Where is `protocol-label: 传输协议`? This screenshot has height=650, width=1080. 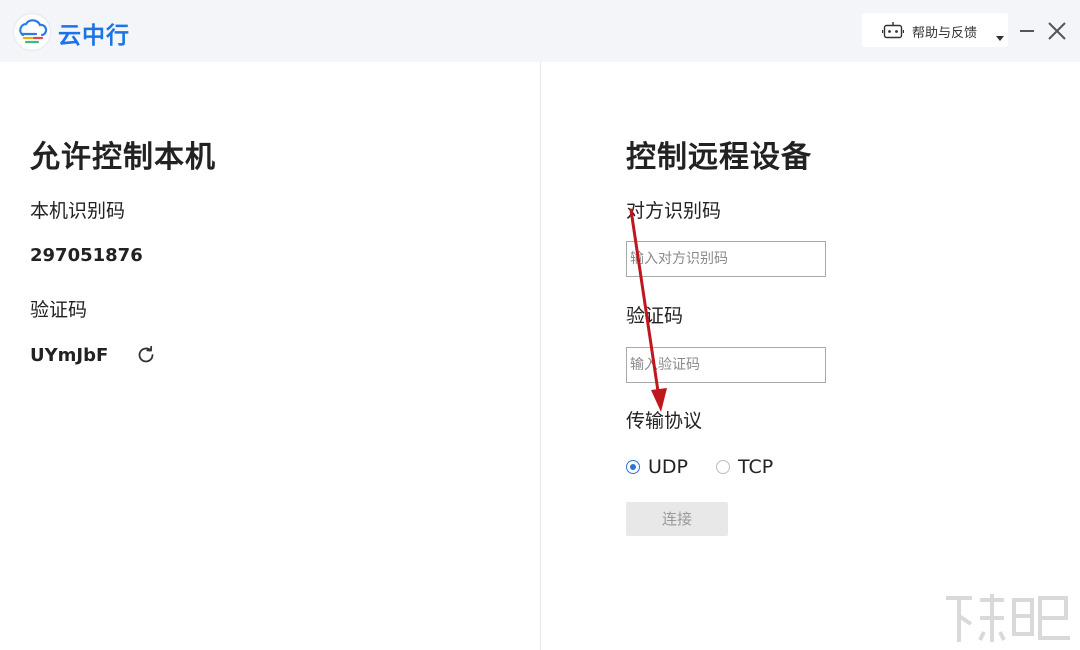 protocol-label: 传输协议 is located at coordinates (664, 421).